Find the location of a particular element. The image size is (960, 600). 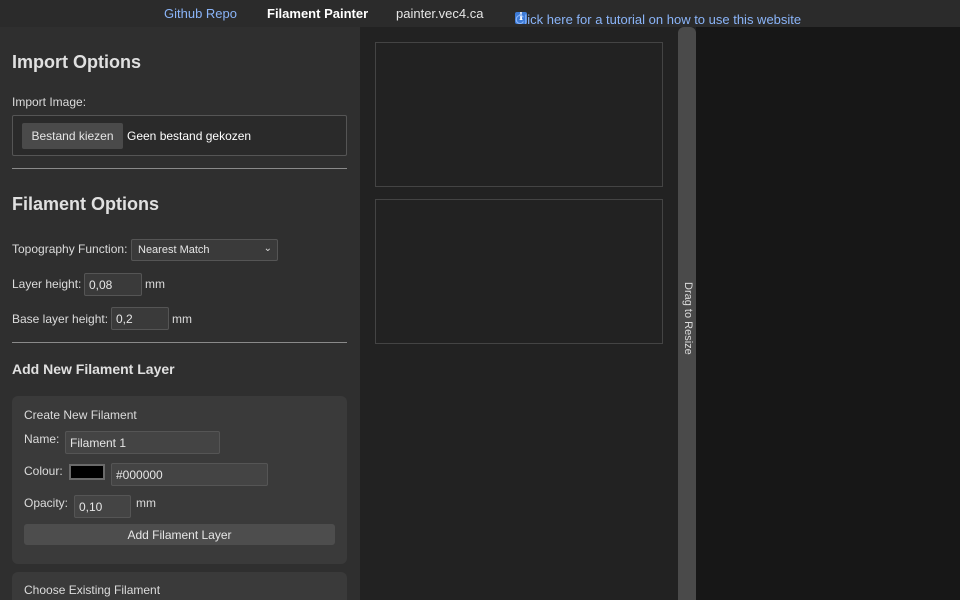

image-preview-bottom is located at coordinates (519, 271).